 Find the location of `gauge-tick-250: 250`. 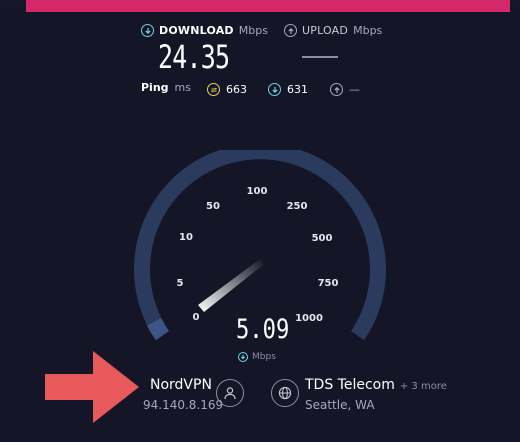

gauge-tick-250: 250 is located at coordinates (297, 206).